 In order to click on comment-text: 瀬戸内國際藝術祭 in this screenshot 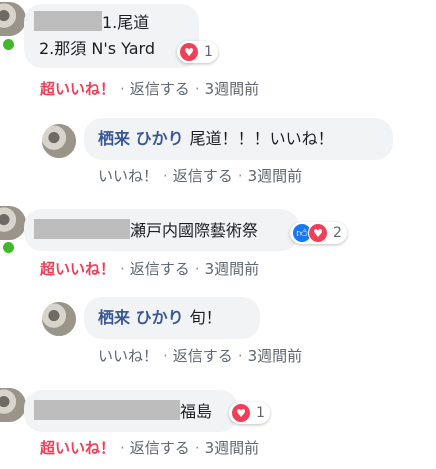, I will do `click(194, 230)`.